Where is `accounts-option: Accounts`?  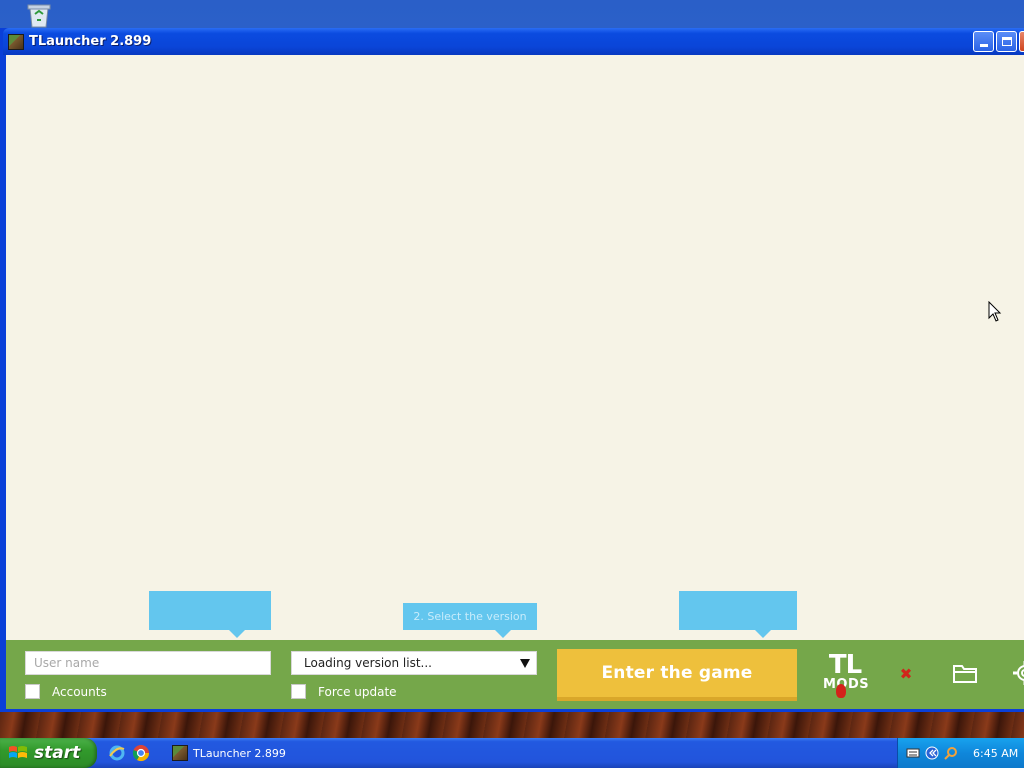
accounts-option: Accounts is located at coordinates (66, 691).